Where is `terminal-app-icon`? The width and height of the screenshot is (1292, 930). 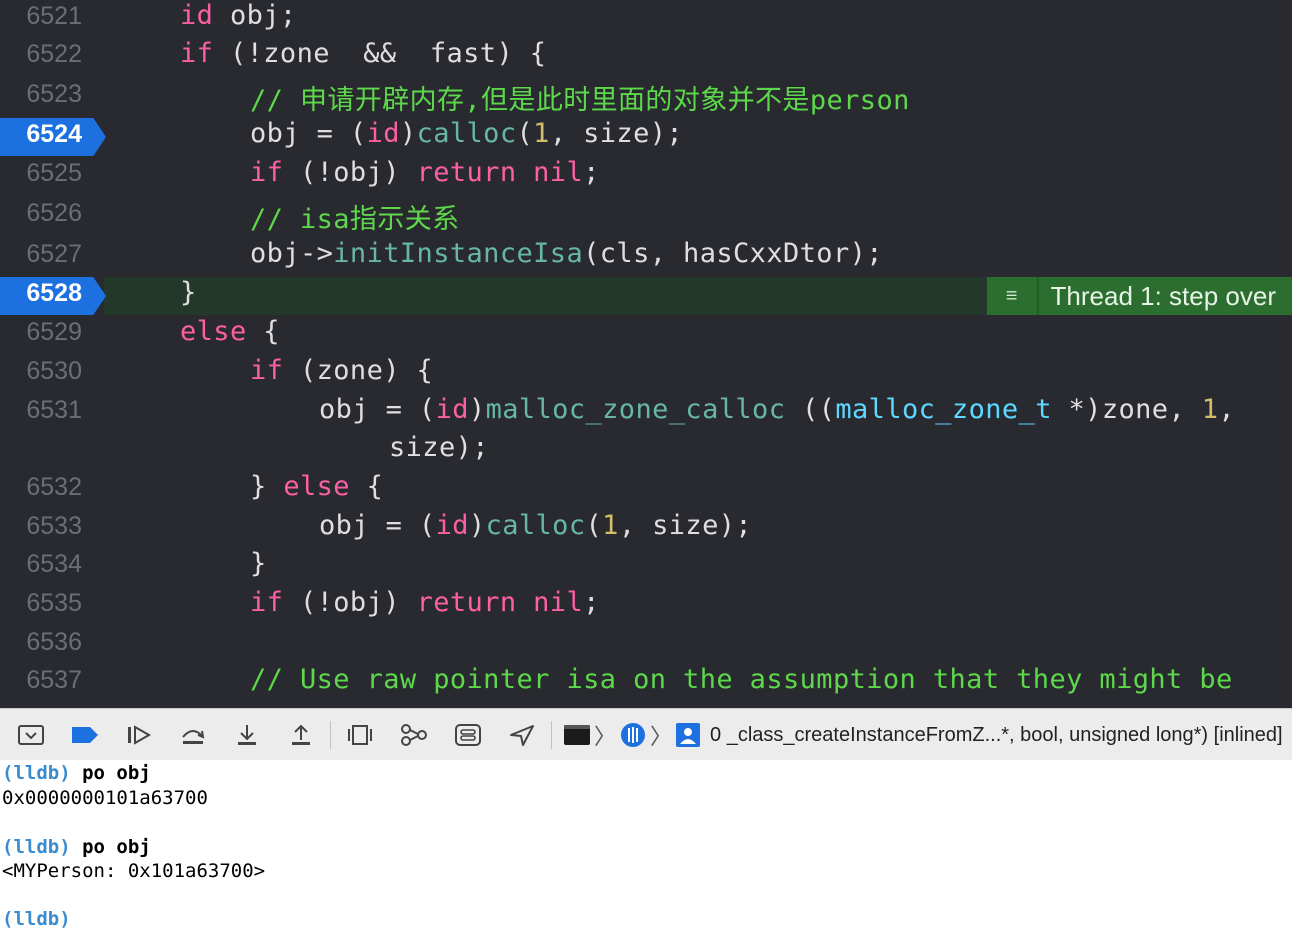
terminal-app-icon is located at coordinates (577, 735).